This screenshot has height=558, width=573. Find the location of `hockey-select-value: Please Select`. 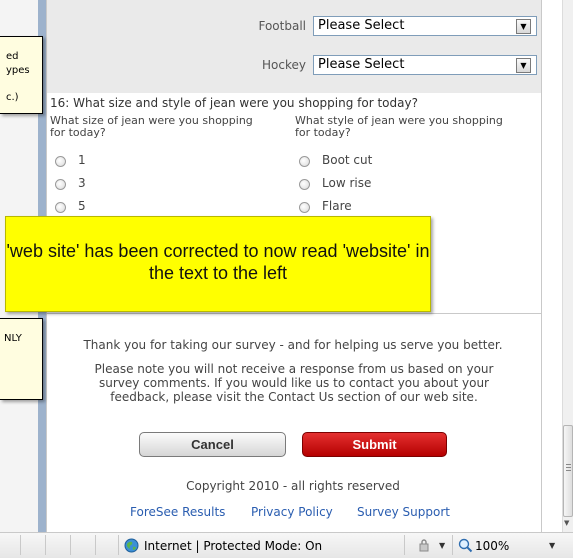

hockey-select-value: Please Select is located at coordinates (361, 64).